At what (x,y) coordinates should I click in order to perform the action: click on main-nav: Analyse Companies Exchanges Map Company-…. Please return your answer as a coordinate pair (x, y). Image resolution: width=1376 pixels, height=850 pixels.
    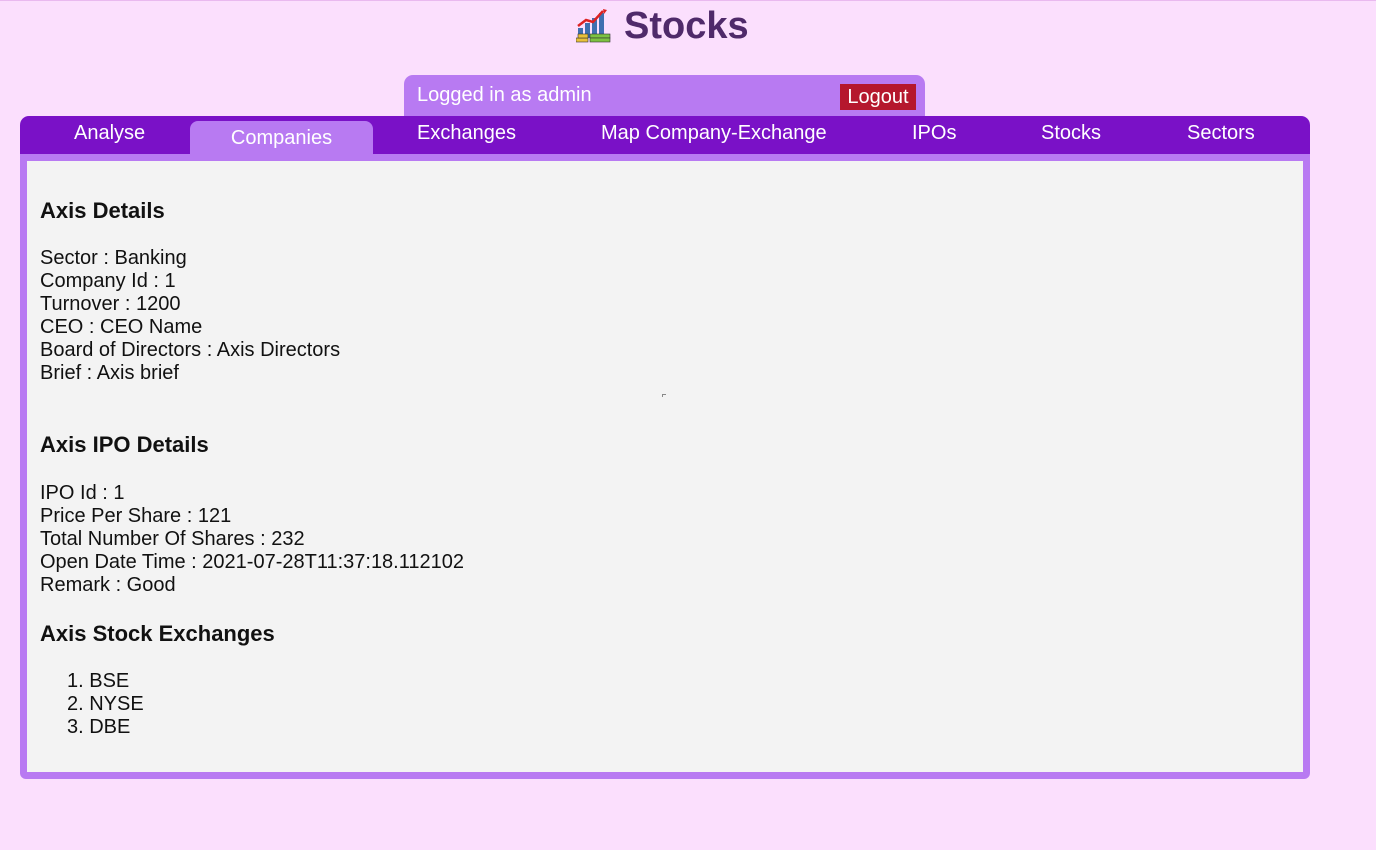
    Looking at the image, I should click on (665, 135).